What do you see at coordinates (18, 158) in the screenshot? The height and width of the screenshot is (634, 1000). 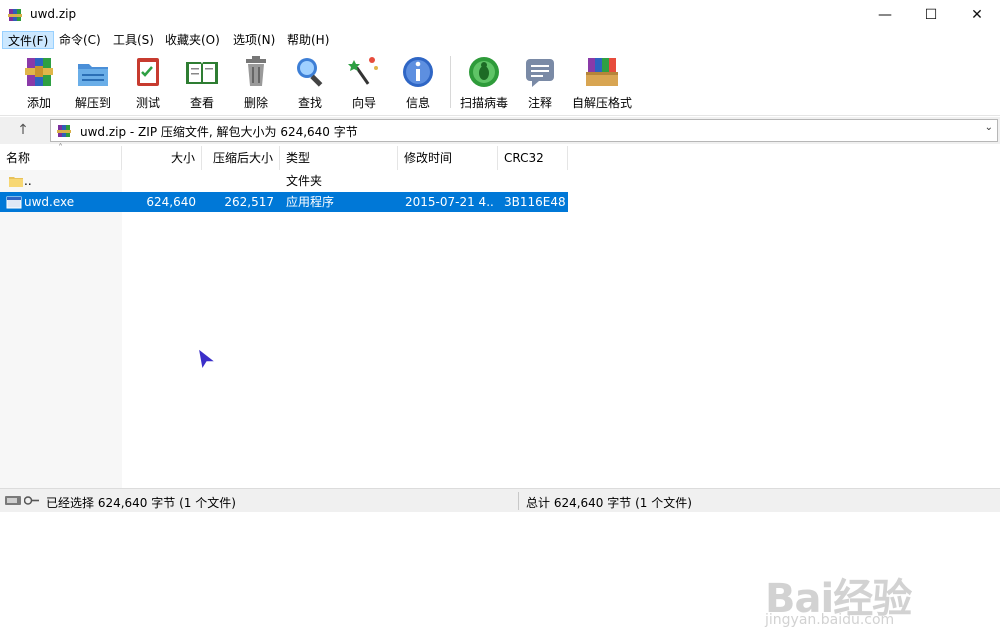 I see `column-header-name-label: 名称` at bounding box center [18, 158].